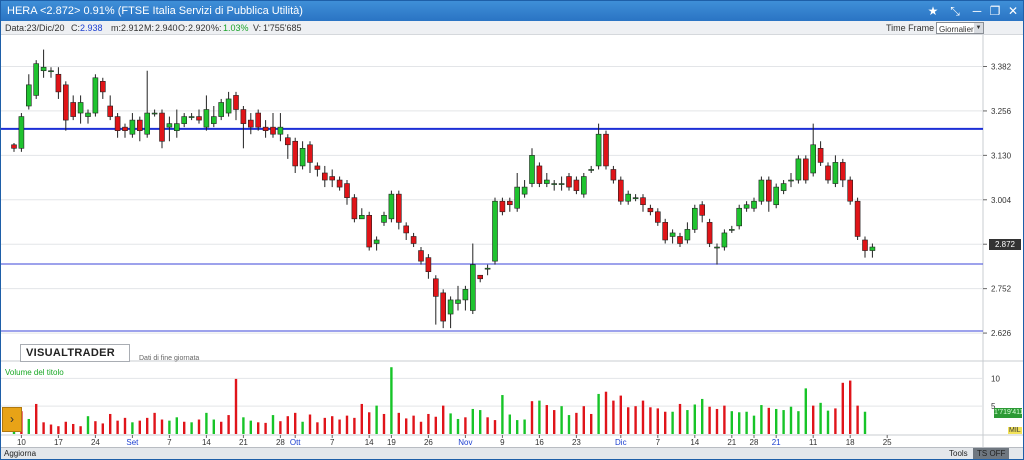 Image resolution: width=1024 pixels, height=460 pixels. Describe the element at coordinates (995, 11) in the screenshot. I see `restore-icon: ❐` at that location.